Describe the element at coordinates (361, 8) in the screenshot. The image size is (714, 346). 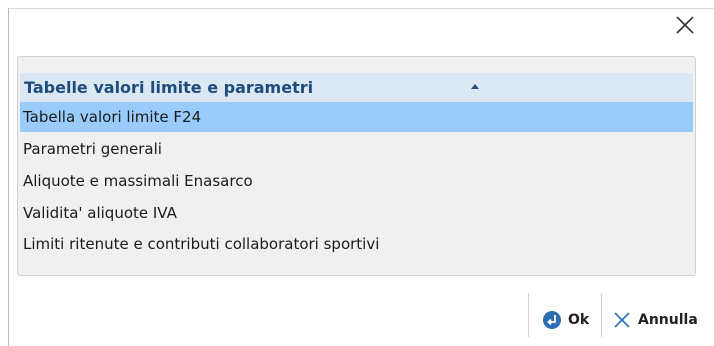
I see `dialog-top-border` at that location.